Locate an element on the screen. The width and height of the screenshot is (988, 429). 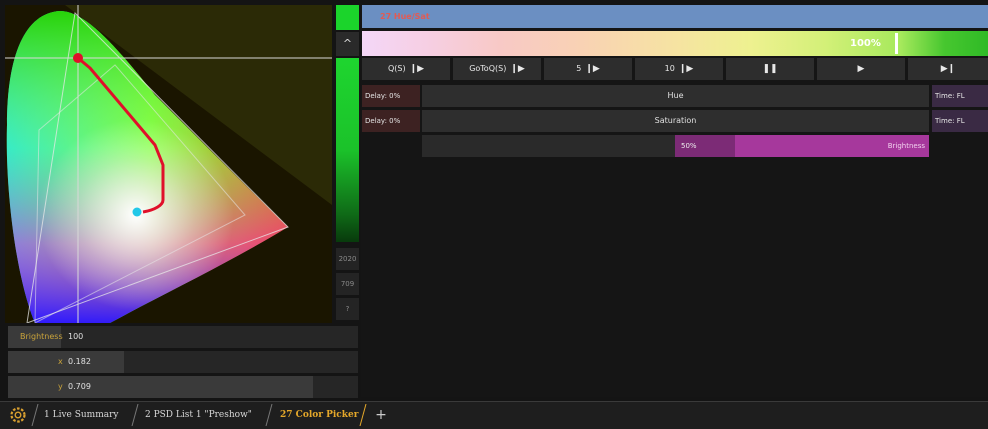
step-5-button: 5 ❙▶ is located at coordinates (588, 69).